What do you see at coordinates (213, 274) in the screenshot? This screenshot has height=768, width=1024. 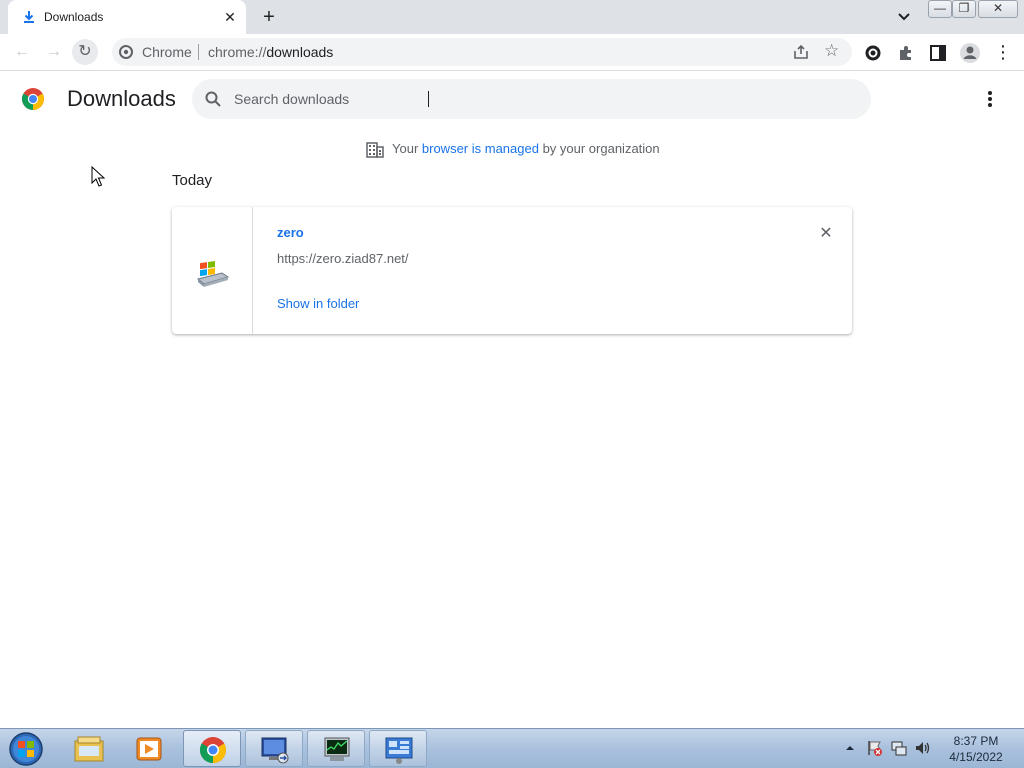 I see `windows-installer-icon` at bounding box center [213, 274].